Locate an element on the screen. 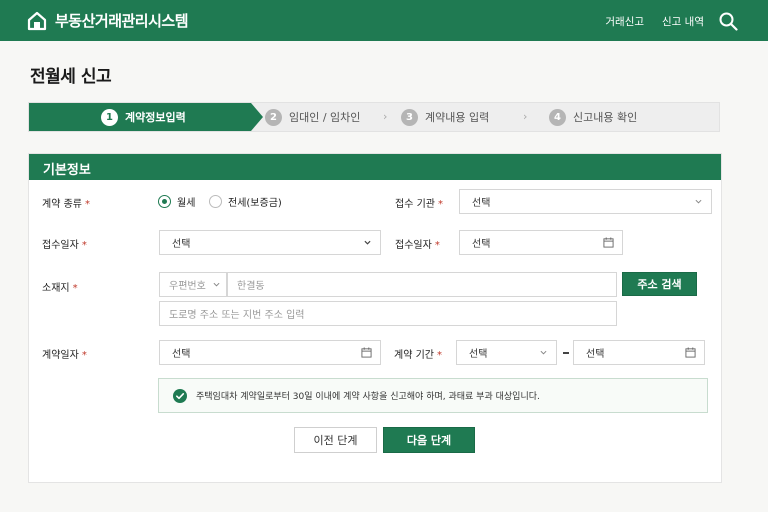 The height and width of the screenshot is (512, 768). active-step-arrow is located at coordinates (257, 117).